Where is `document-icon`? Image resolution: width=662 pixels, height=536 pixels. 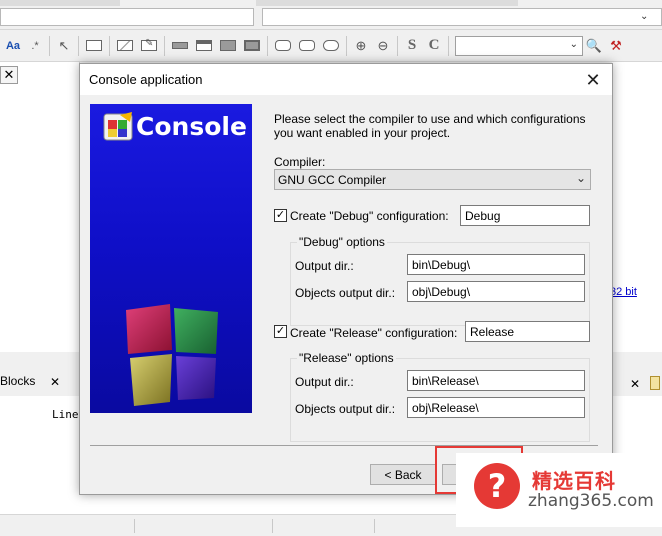 document-icon is located at coordinates (655, 383).